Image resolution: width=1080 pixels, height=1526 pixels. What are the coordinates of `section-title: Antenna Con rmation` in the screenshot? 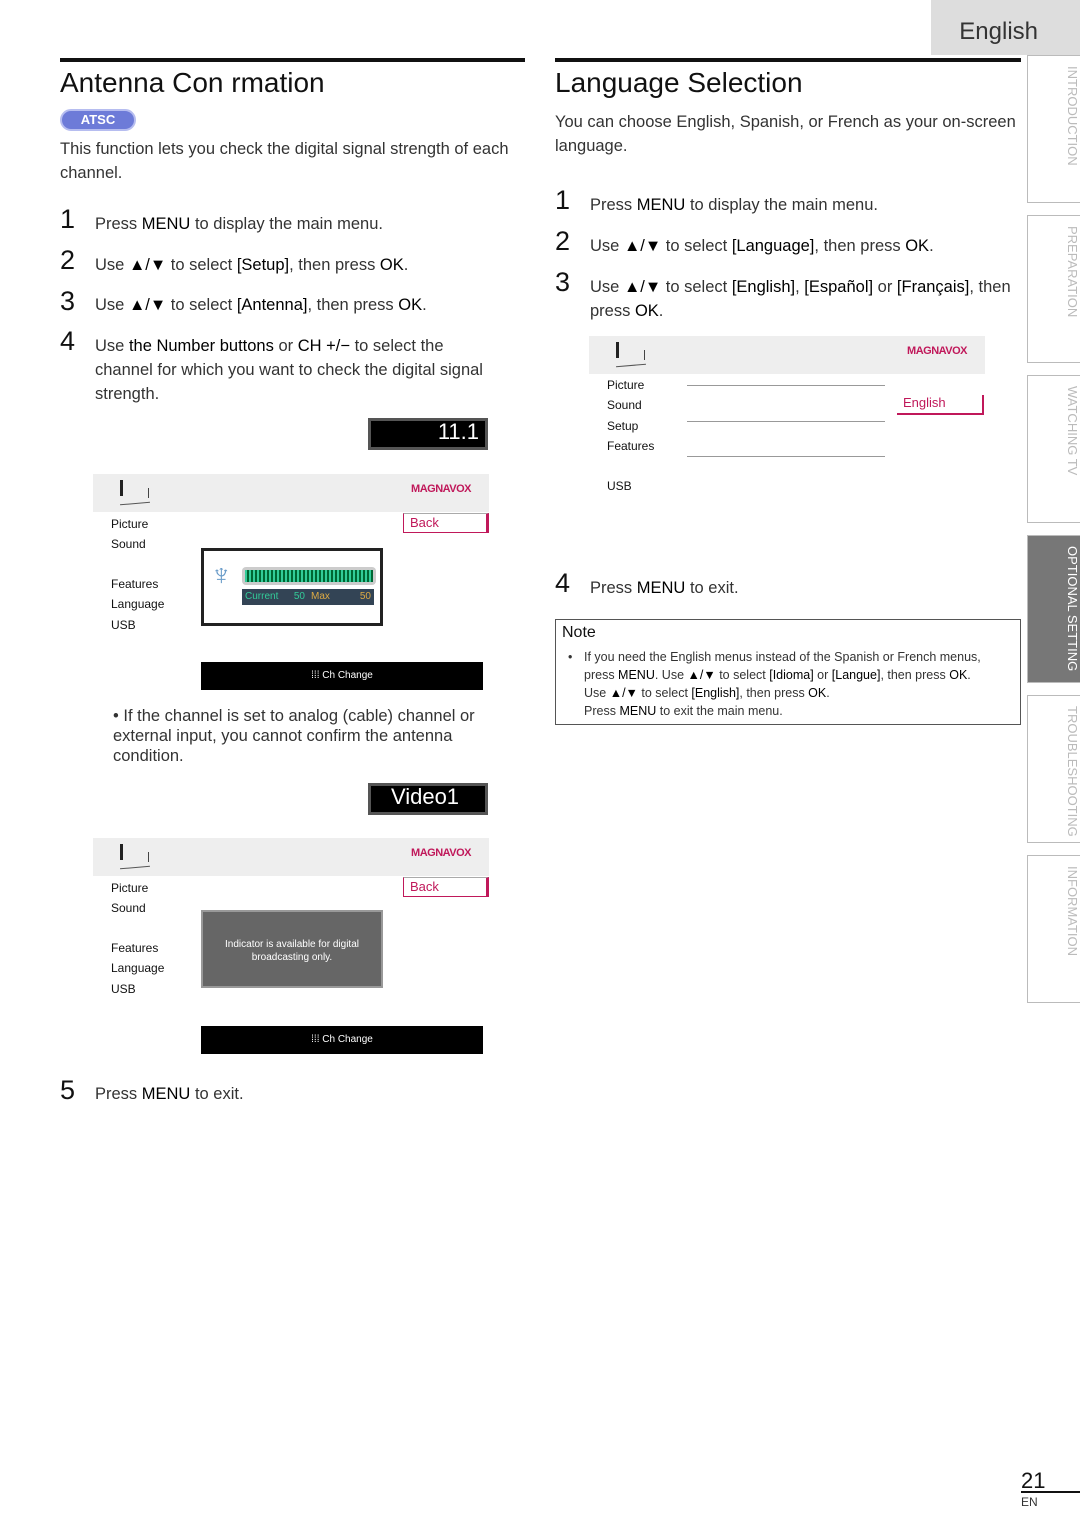 It's located at (192, 82).